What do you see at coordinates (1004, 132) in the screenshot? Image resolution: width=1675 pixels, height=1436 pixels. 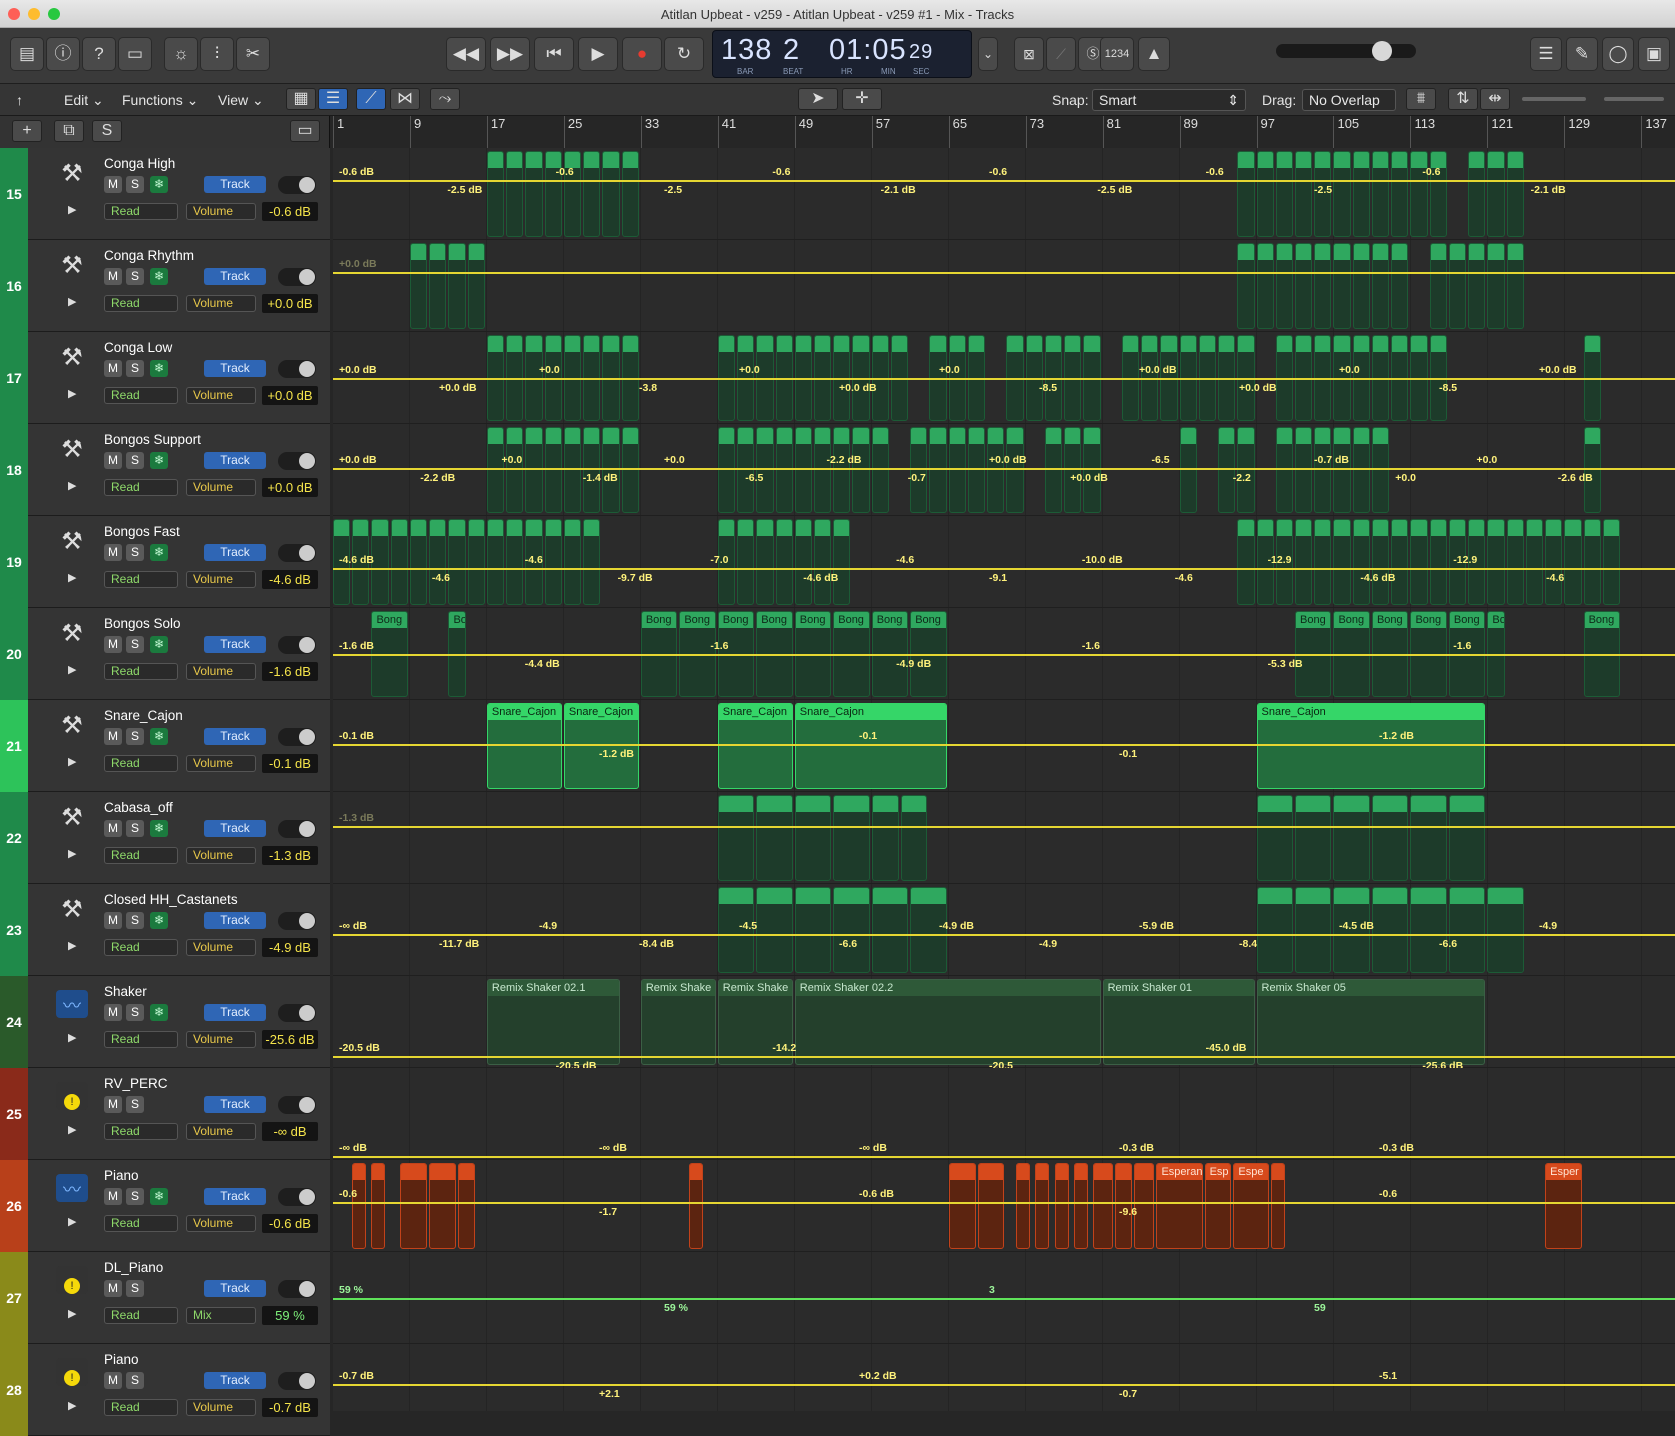 I see `bar-ruler: 1 9 17 25 33 41 49 57 65 73 81 89 97 105 113 121 129 137` at bounding box center [1004, 132].